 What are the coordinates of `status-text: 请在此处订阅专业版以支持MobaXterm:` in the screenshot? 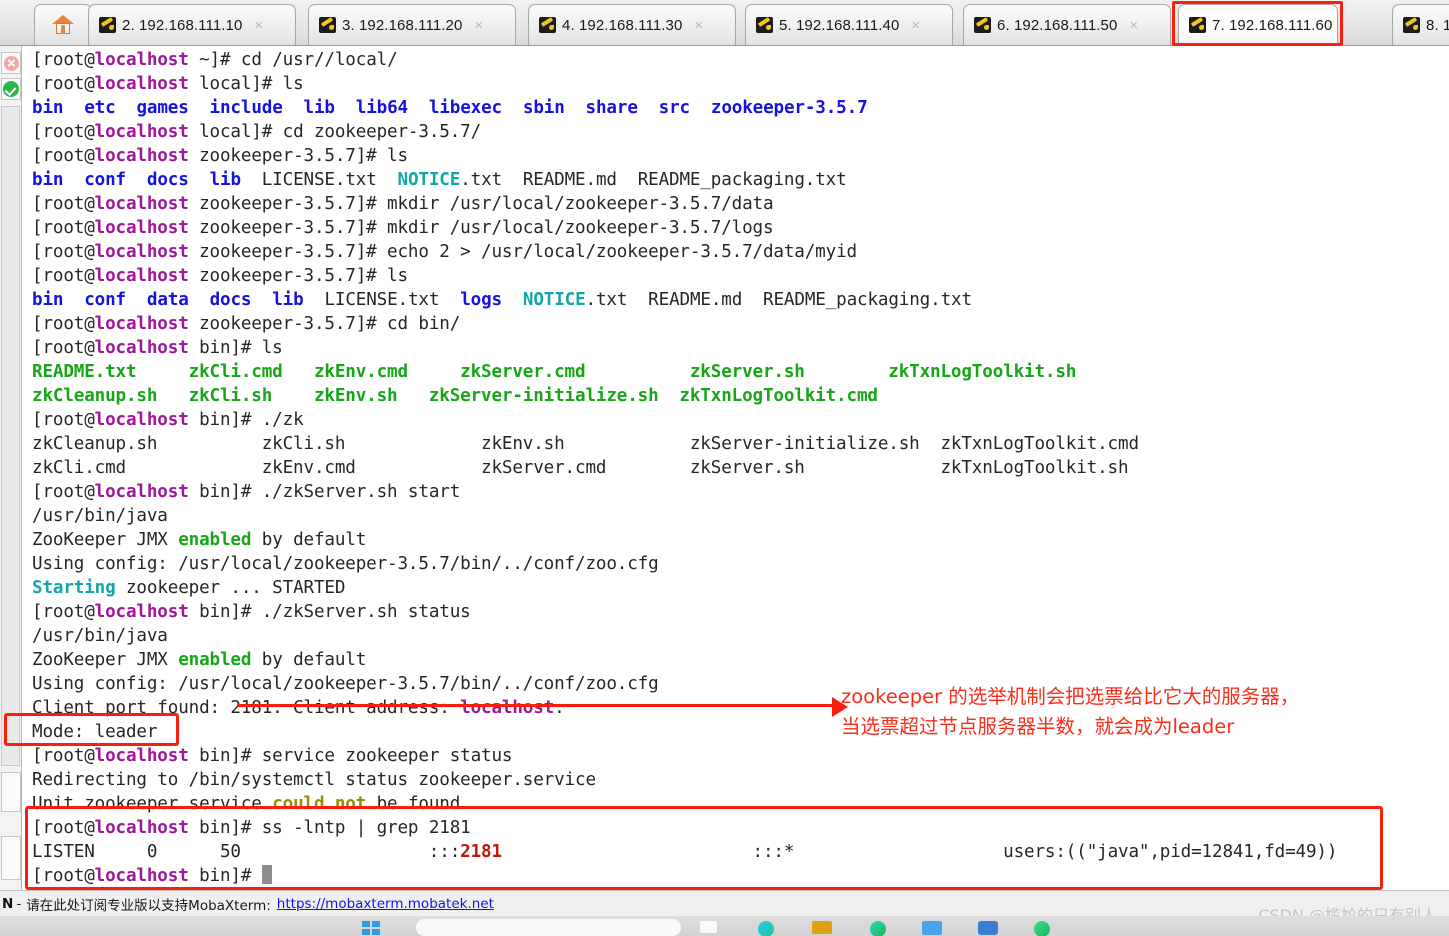 It's located at (148, 905).